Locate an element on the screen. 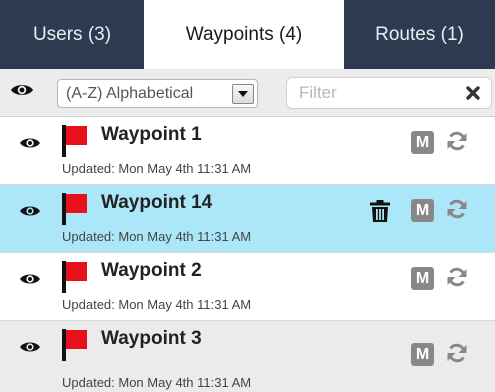  waypoint-name: Waypoint 3 is located at coordinates (151, 339).